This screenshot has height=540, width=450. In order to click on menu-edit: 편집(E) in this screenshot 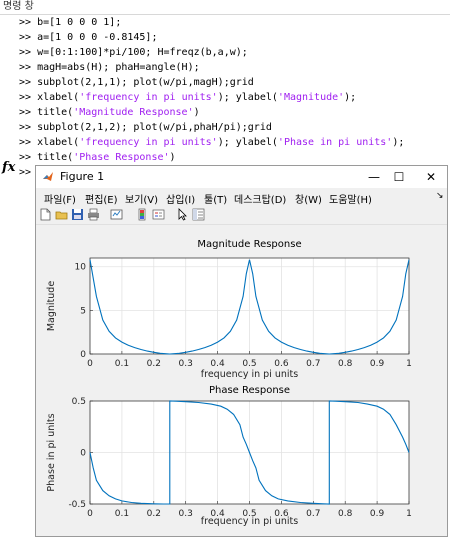, I will do `click(101, 198)`.